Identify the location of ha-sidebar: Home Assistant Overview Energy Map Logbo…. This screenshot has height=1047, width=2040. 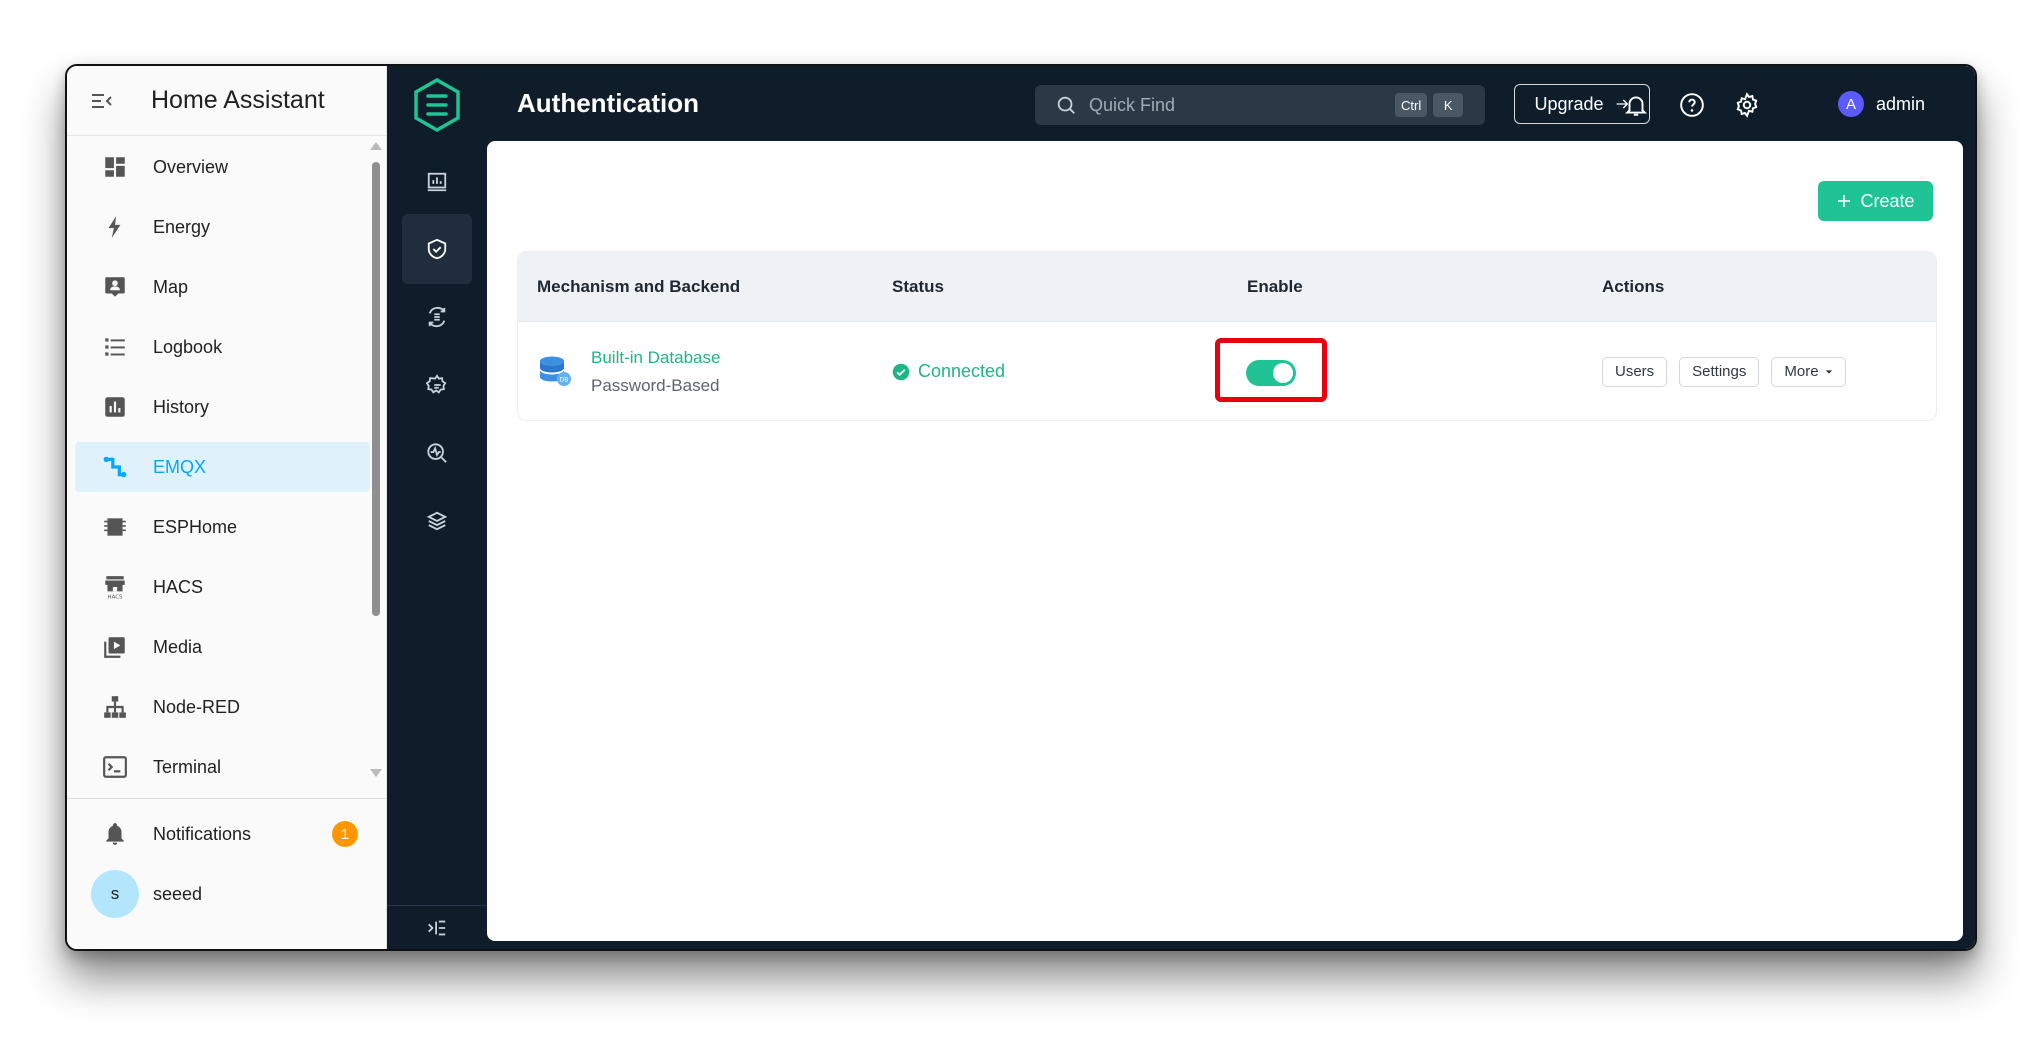
(227, 507).